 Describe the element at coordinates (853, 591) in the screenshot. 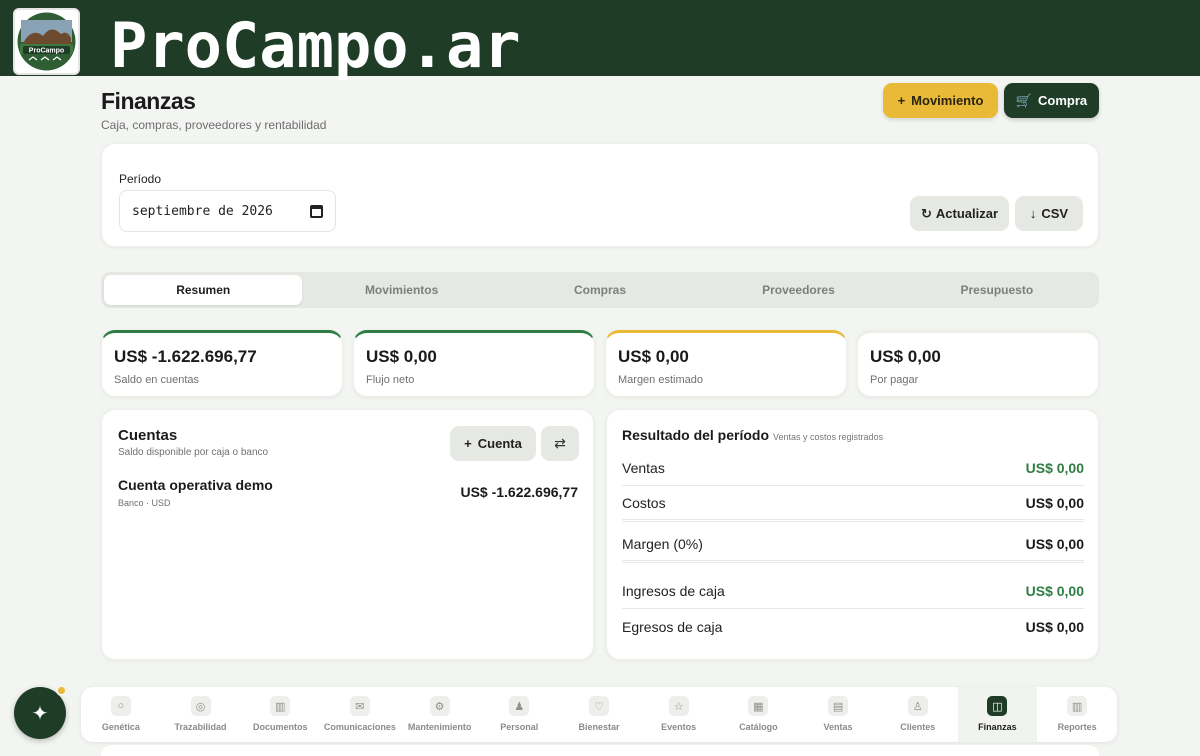

I see `resultado-row-ingresos: Ingresos de caja US$ 0,00` at that location.